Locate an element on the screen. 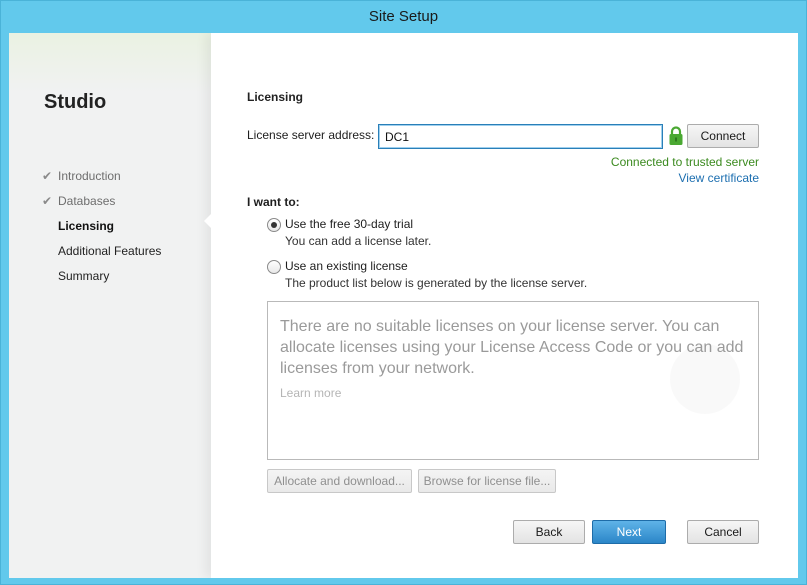 The width and height of the screenshot is (807, 585). cancel-button: Cancel is located at coordinates (723, 532).